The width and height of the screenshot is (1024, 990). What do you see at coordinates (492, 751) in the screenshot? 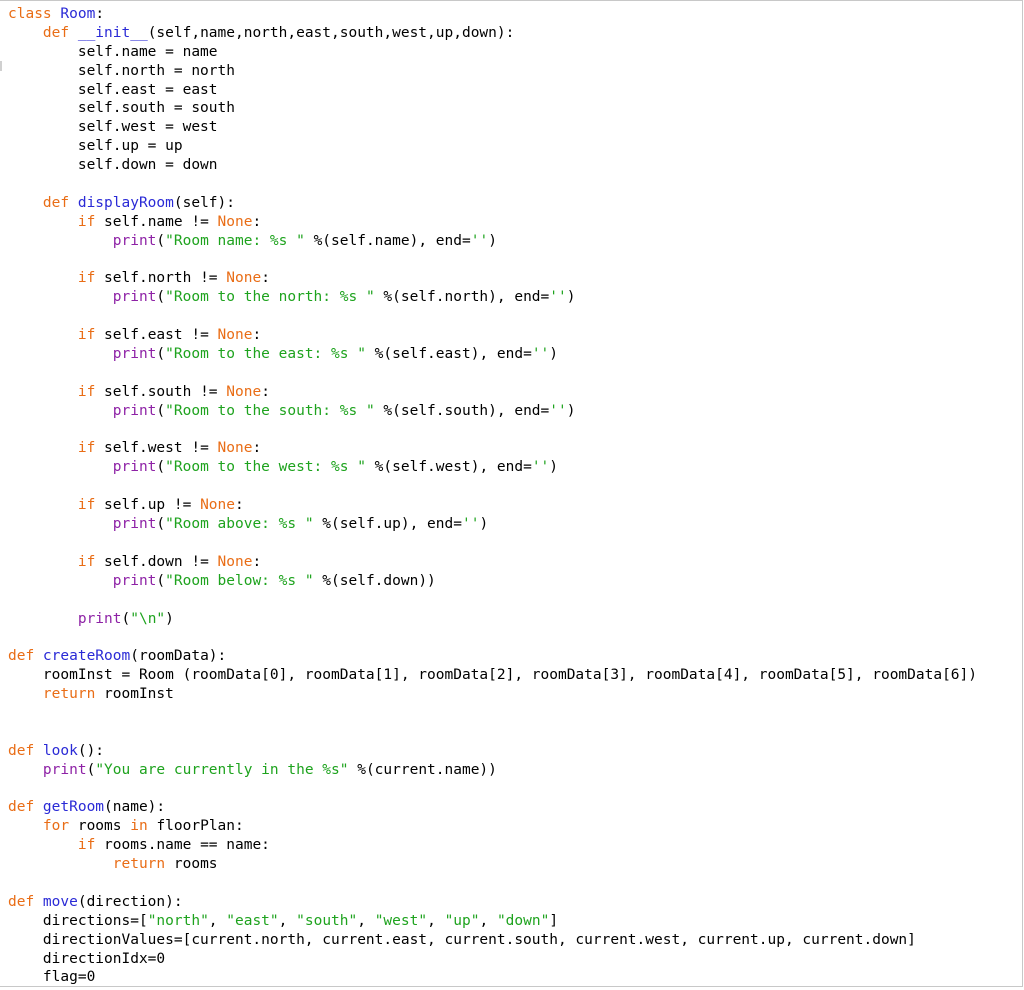
I see `code-line: def look():` at bounding box center [492, 751].